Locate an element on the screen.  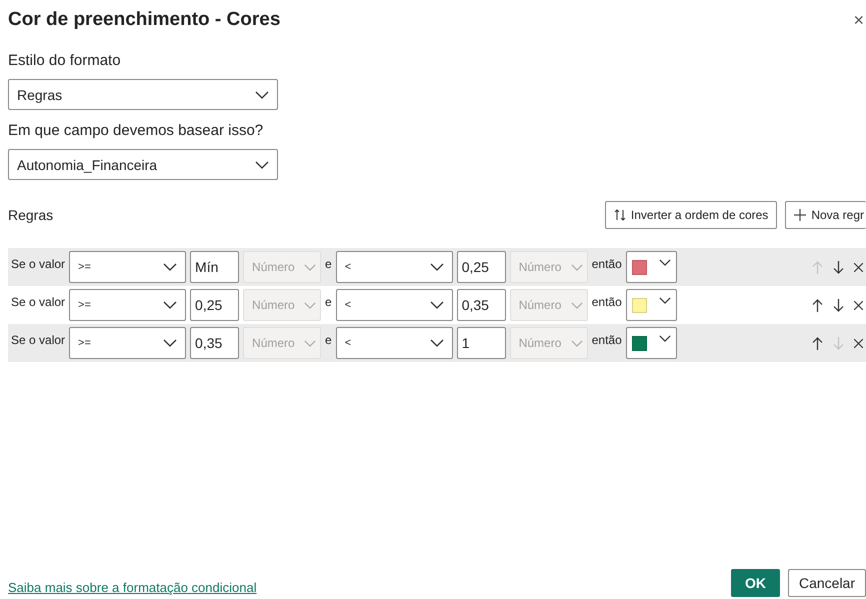
format-style-label: Estilo do formato is located at coordinates (65, 60).